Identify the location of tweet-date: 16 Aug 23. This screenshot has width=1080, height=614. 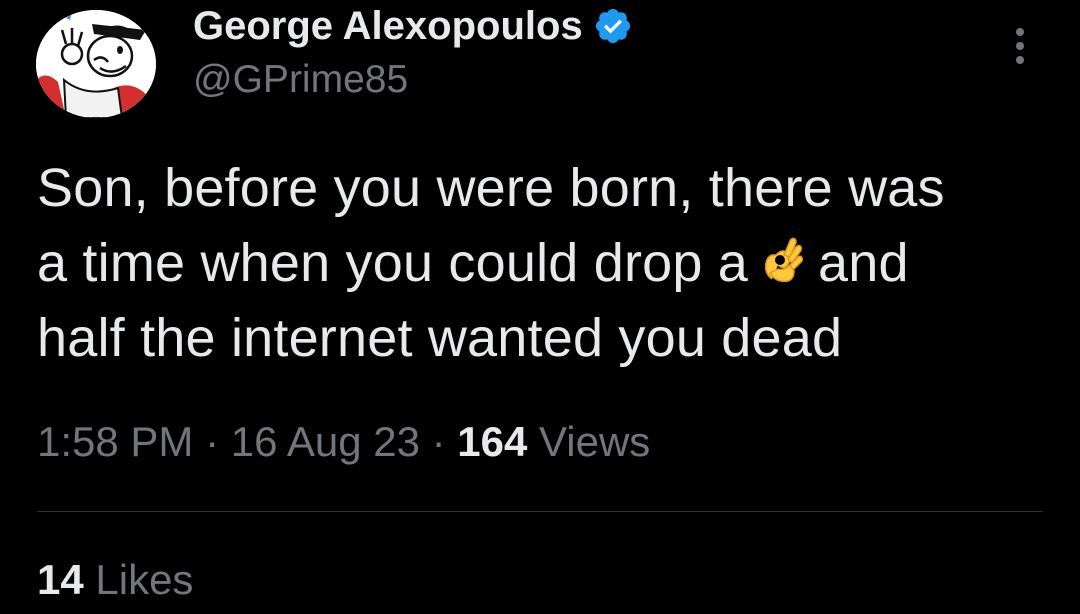
(325, 441).